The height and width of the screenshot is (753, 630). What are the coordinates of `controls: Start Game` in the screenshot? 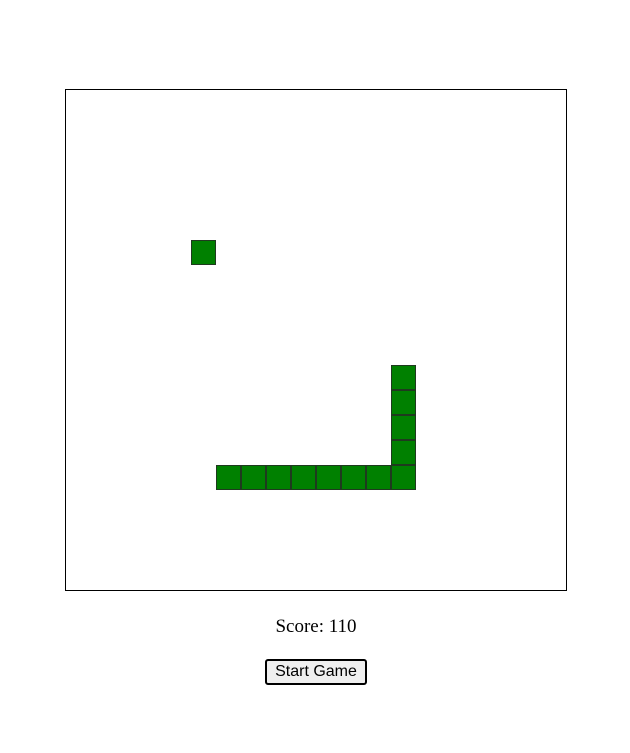 It's located at (315, 672).